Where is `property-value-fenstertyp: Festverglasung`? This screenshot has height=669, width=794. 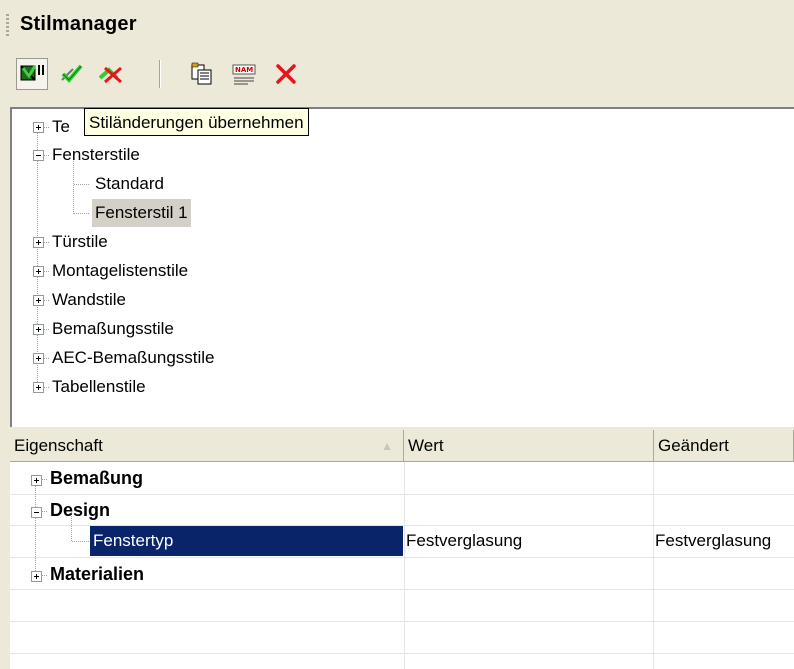
property-value-fenstertyp: Festverglasung is located at coordinates (464, 541).